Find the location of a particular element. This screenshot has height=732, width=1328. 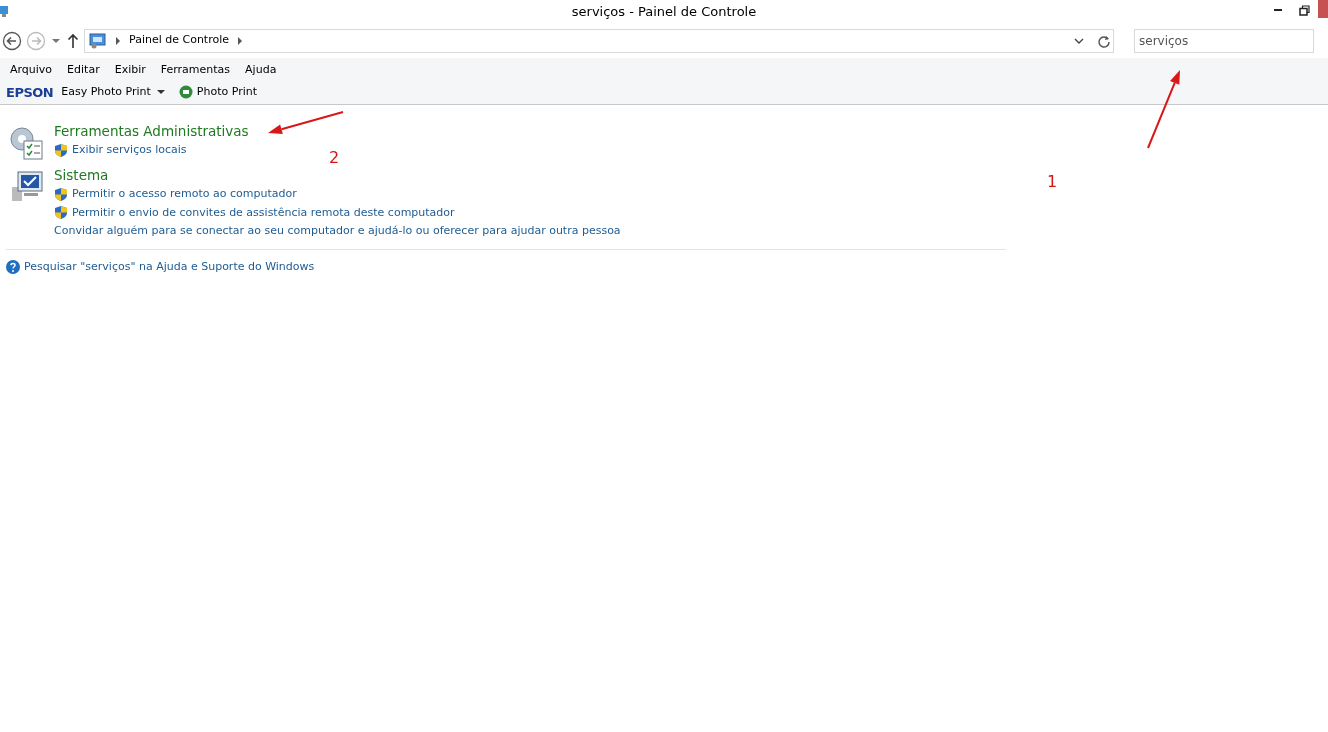

task-link: Permitir o acesso remoto ao computador is located at coordinates (184, 194).